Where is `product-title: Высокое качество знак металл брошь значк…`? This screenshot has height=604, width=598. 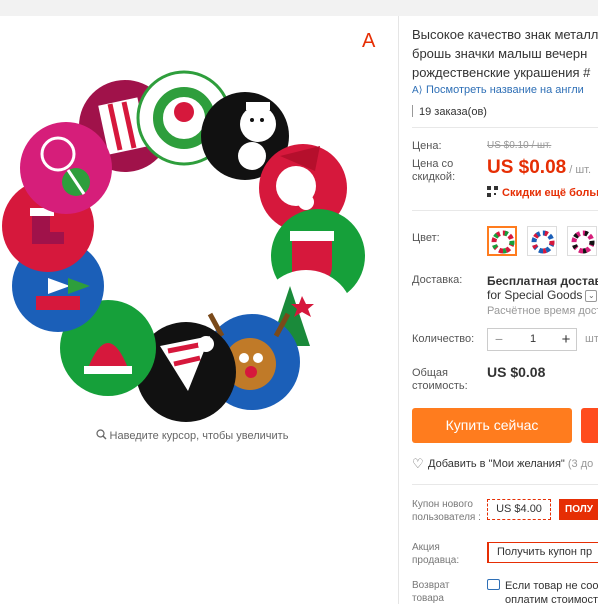
product-title: Высокое качество знак металл брошь значк… is located at coordinates (505, 53).